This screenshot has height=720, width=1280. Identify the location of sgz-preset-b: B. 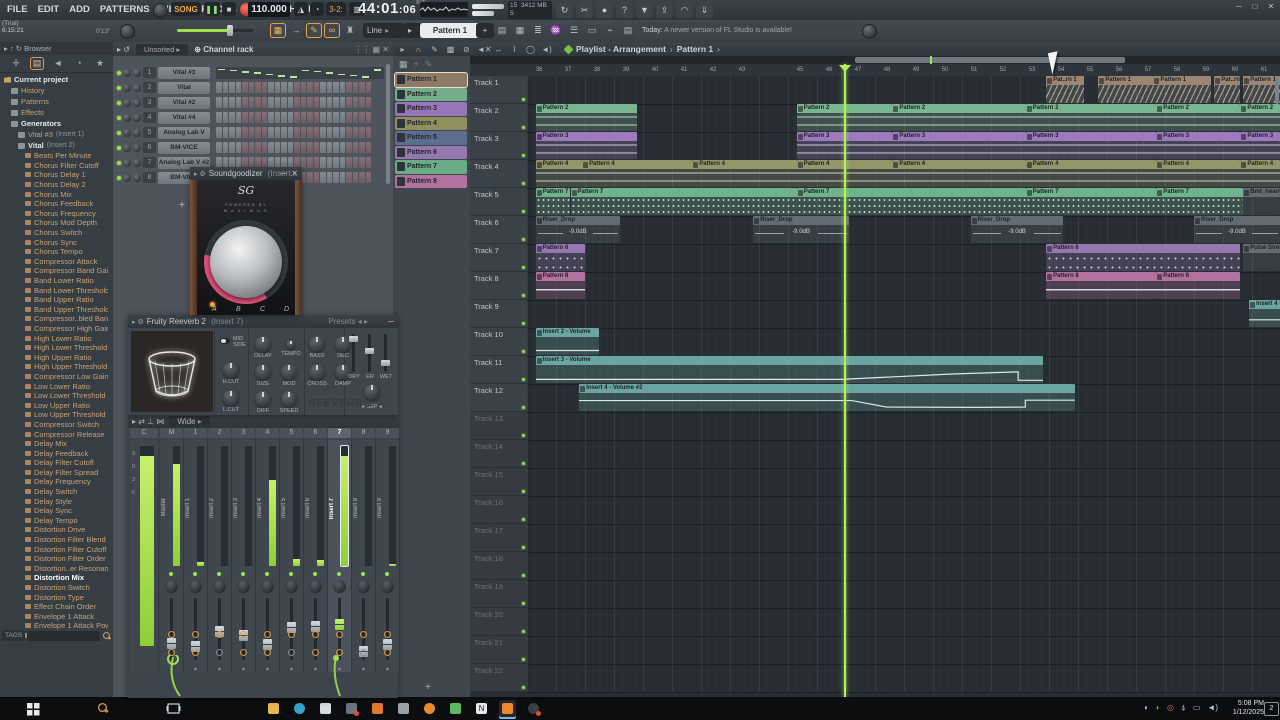
(238, 309).